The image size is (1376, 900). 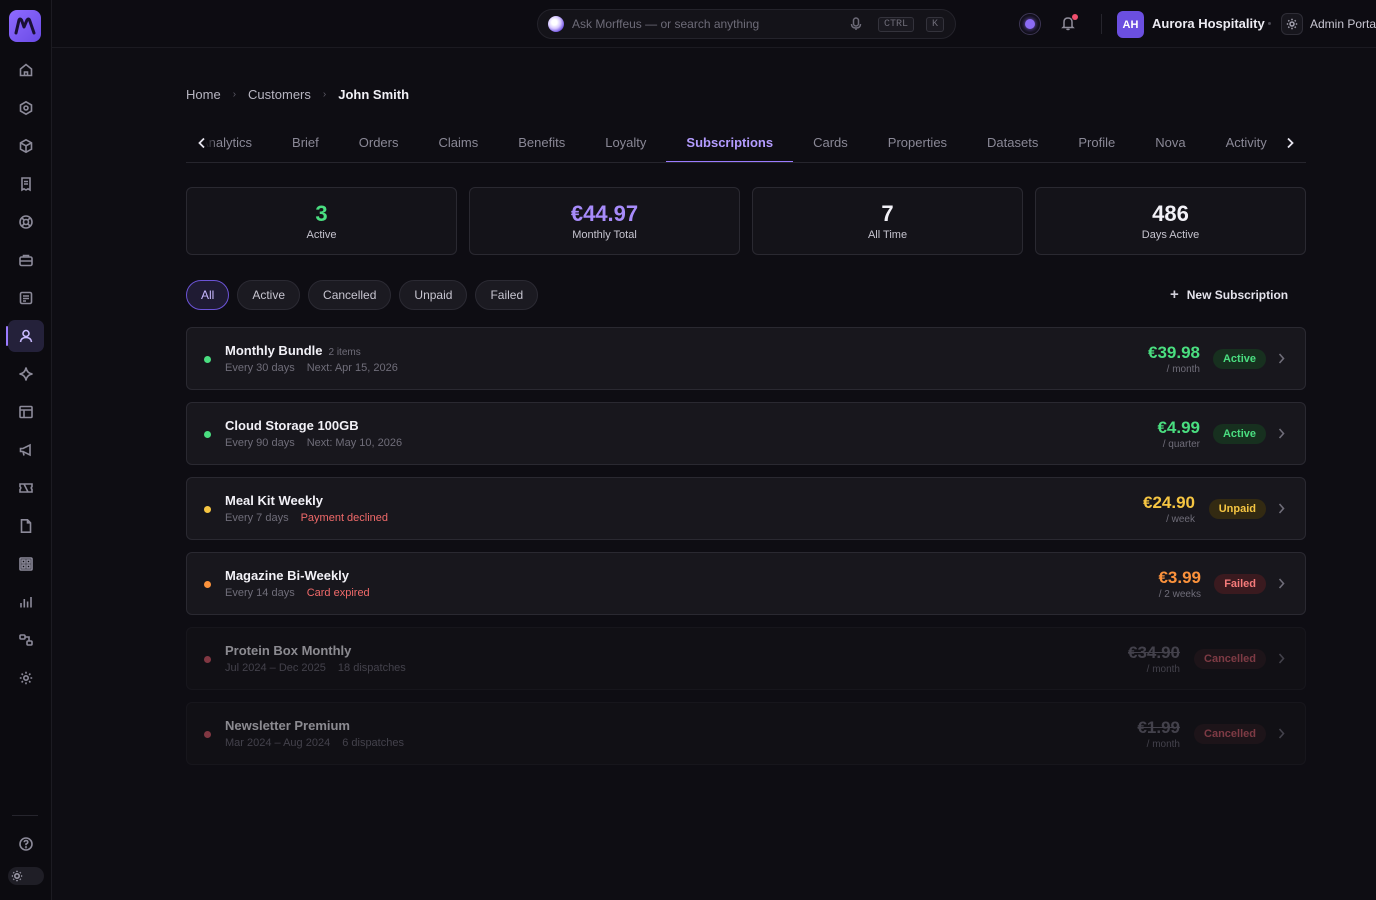 What do you see at coordinates (279, 94) in the screenshot?
I see `breadcrumb-customers: Customers` at bounding box center [279, 94].